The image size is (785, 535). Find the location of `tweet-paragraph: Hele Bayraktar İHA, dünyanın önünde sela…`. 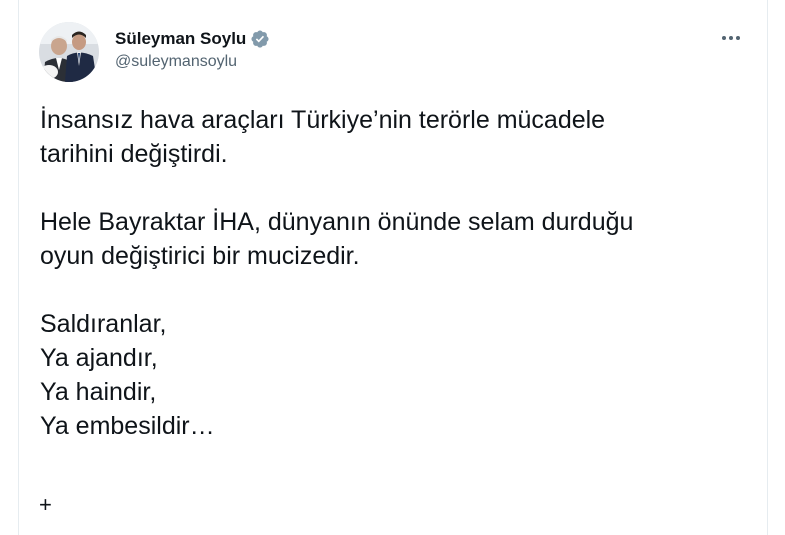

tweet-paragraph: Hele Bayraktar İHA, dünyanın önünde sela… is located at coordinates (337, 239).